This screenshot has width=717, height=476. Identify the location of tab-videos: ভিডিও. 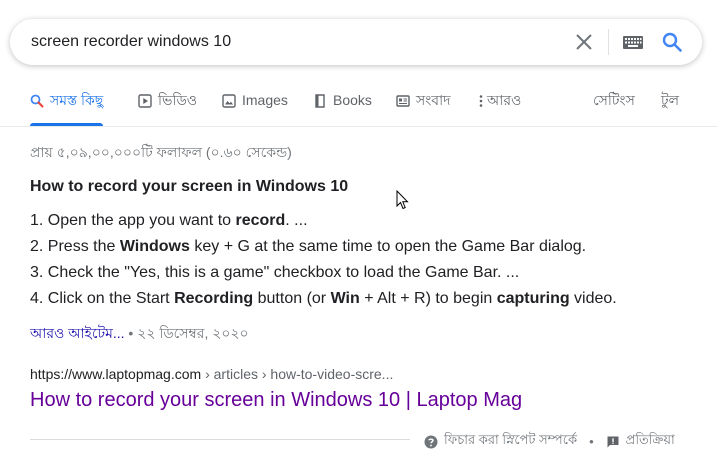
(167, 108).